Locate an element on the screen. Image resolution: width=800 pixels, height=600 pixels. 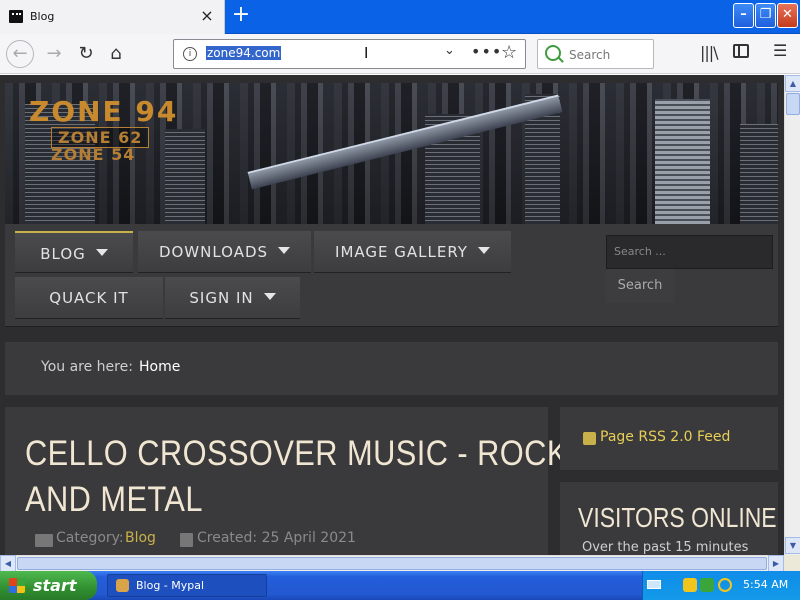
menu-item-quack-it: QUACK IT is located at coordinates (89, 298).